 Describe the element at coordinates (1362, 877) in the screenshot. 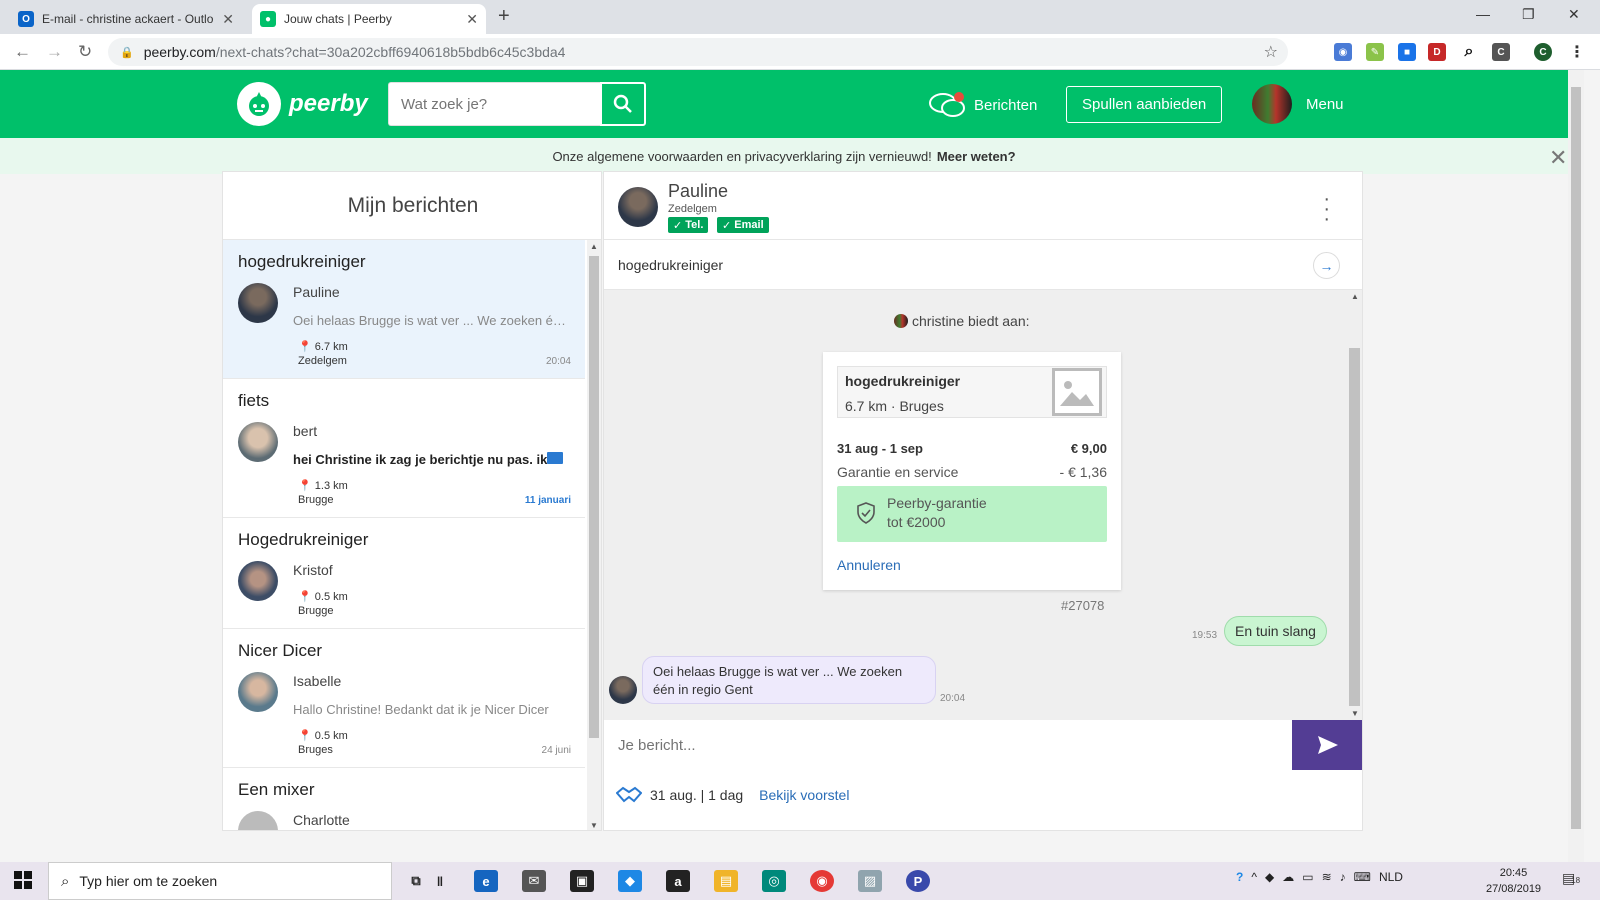

I see `keyboard-icon: ⌨` at that location.